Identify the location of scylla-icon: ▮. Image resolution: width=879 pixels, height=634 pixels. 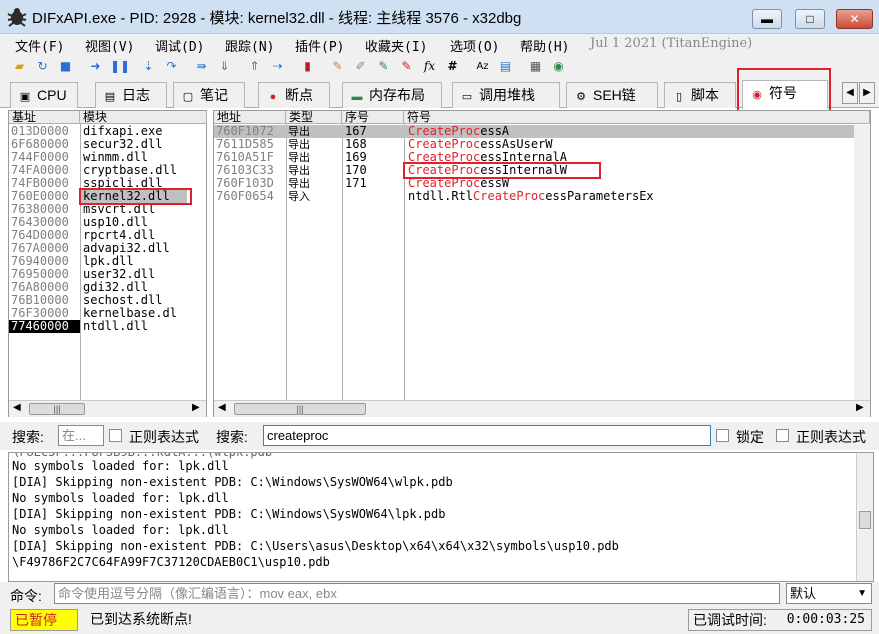
(307, 66).